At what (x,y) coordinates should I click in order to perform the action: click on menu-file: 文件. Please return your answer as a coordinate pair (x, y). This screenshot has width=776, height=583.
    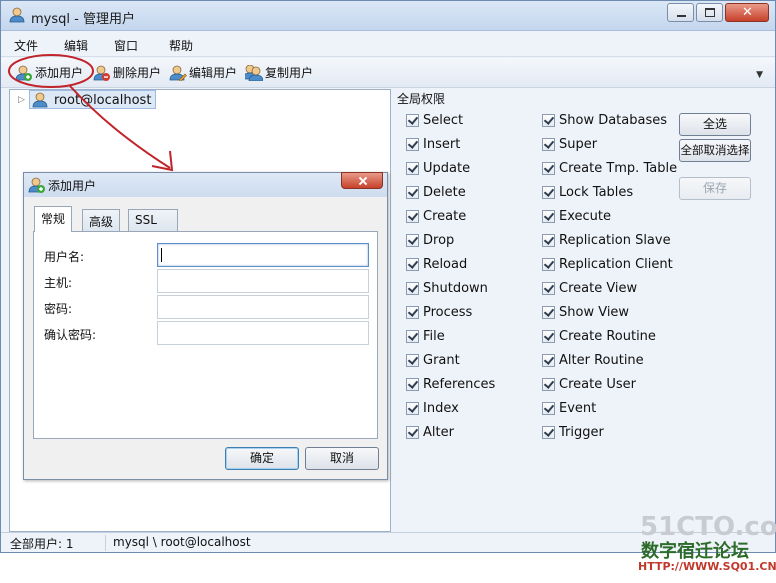
    Looking at the image, I should click on (26, 45).